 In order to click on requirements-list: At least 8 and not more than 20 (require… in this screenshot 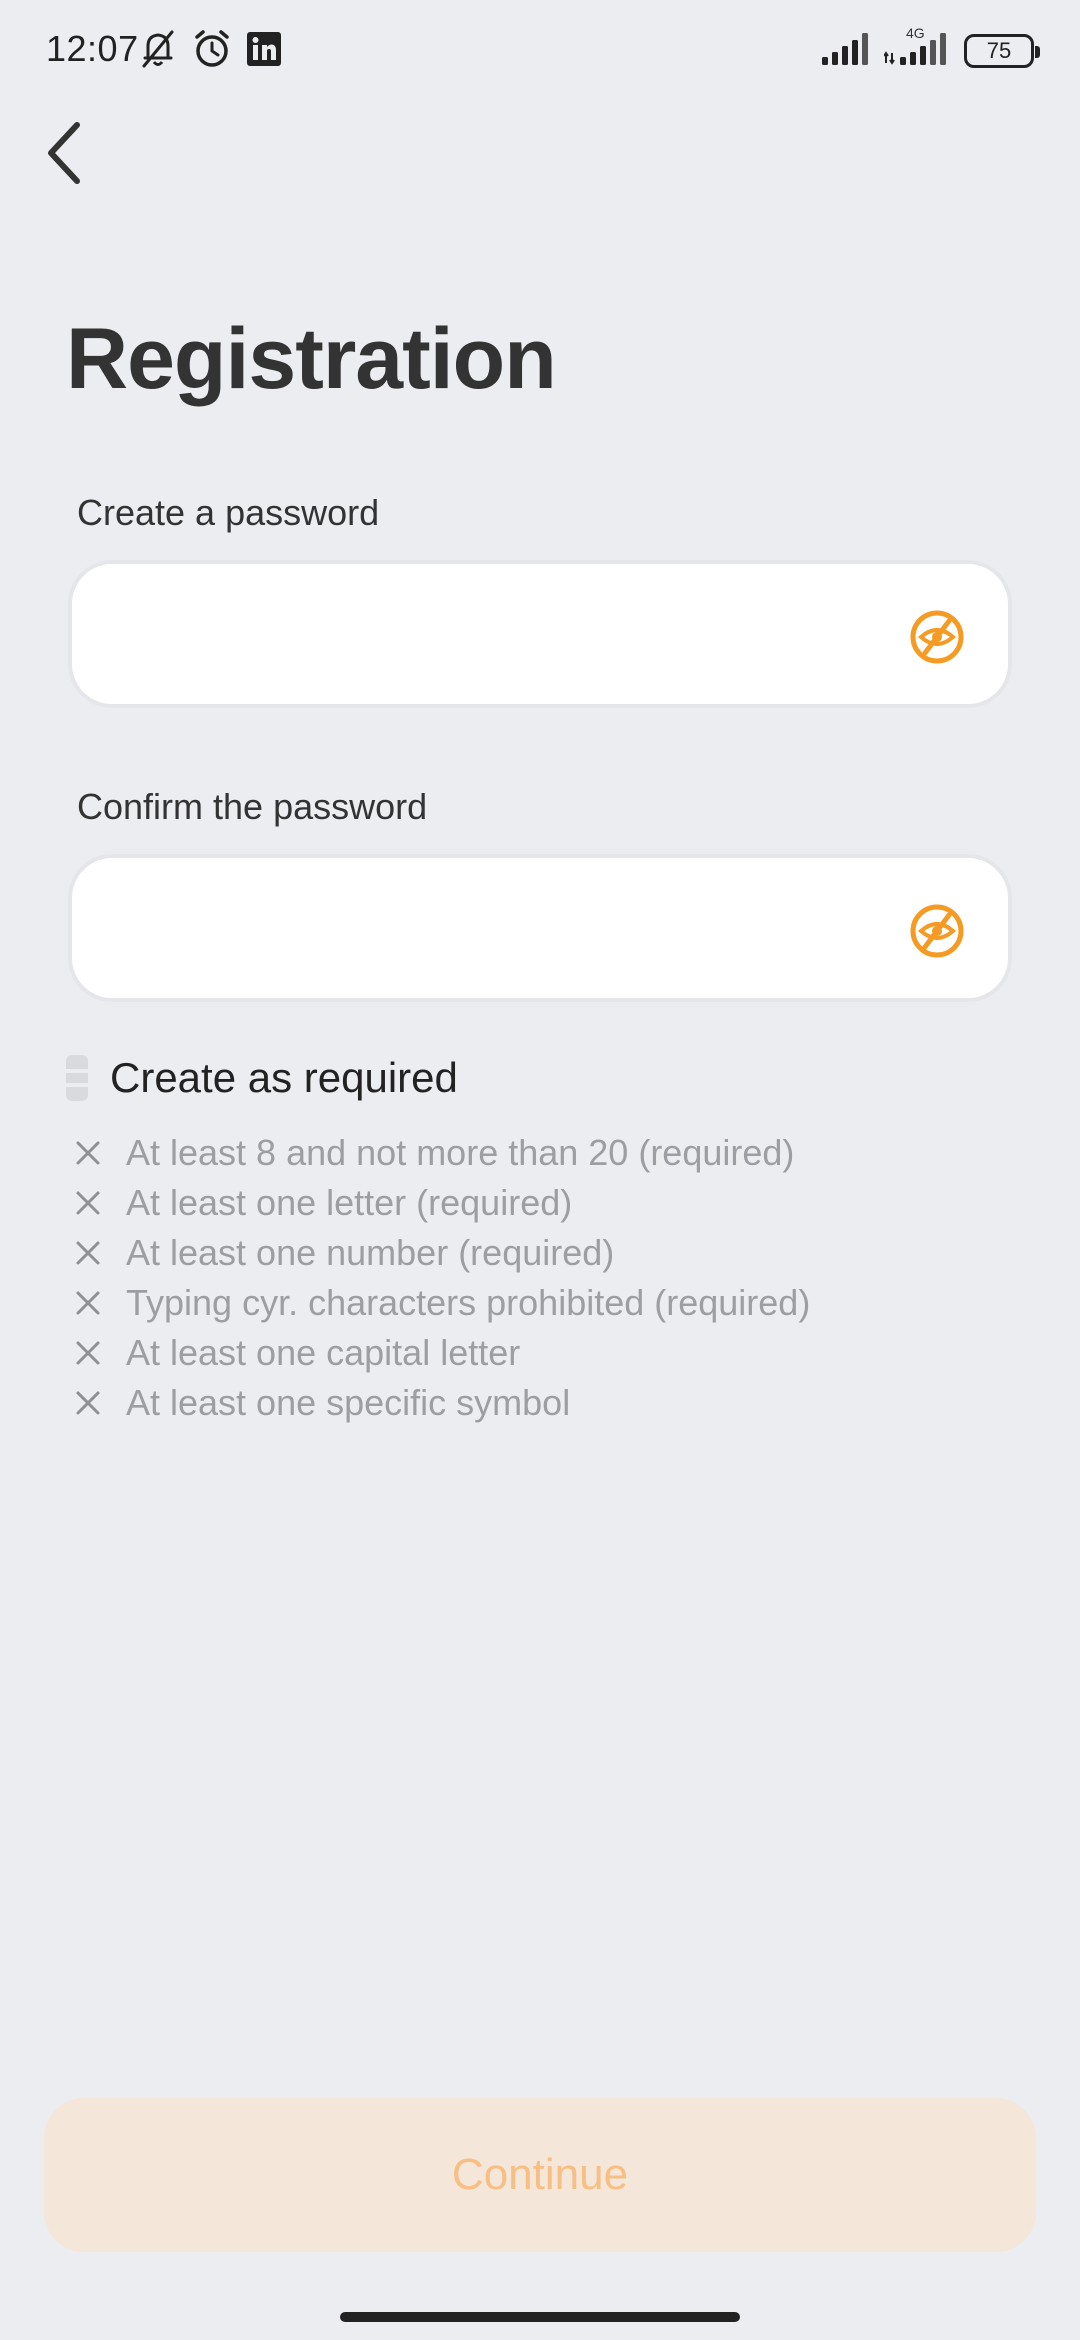, I will do `click(560, 1278)`.